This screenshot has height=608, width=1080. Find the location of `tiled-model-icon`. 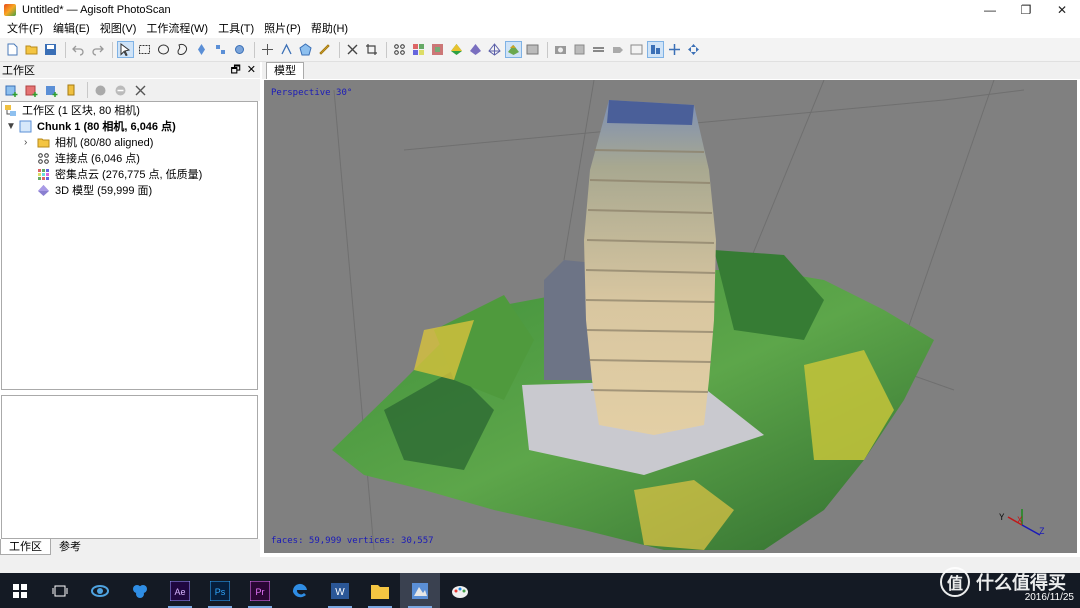

tiled-model-icon is located at coordinates (532, 49).